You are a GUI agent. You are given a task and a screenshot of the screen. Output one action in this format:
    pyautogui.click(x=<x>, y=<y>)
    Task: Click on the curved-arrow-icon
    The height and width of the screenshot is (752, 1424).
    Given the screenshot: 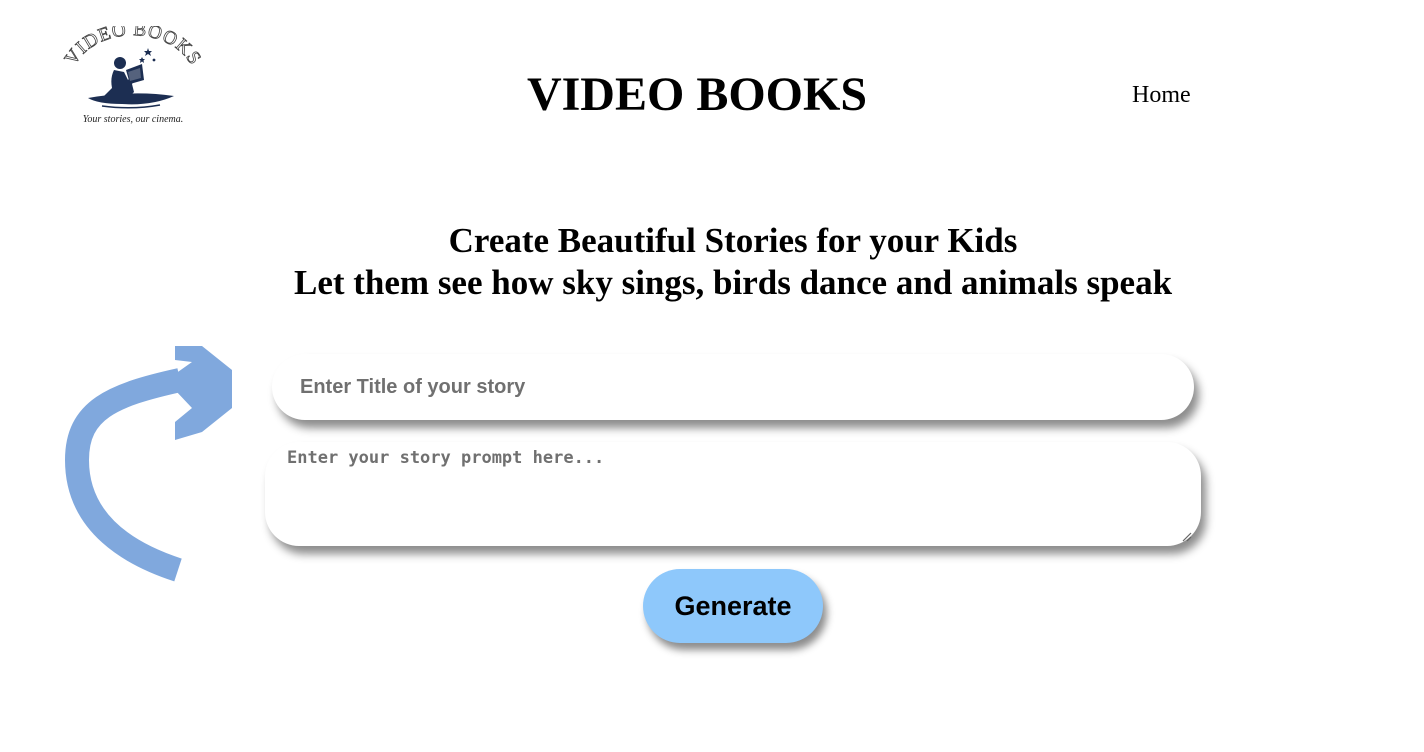 What is the action you would take?
    pyautogui.click(x=148, y=464)
    